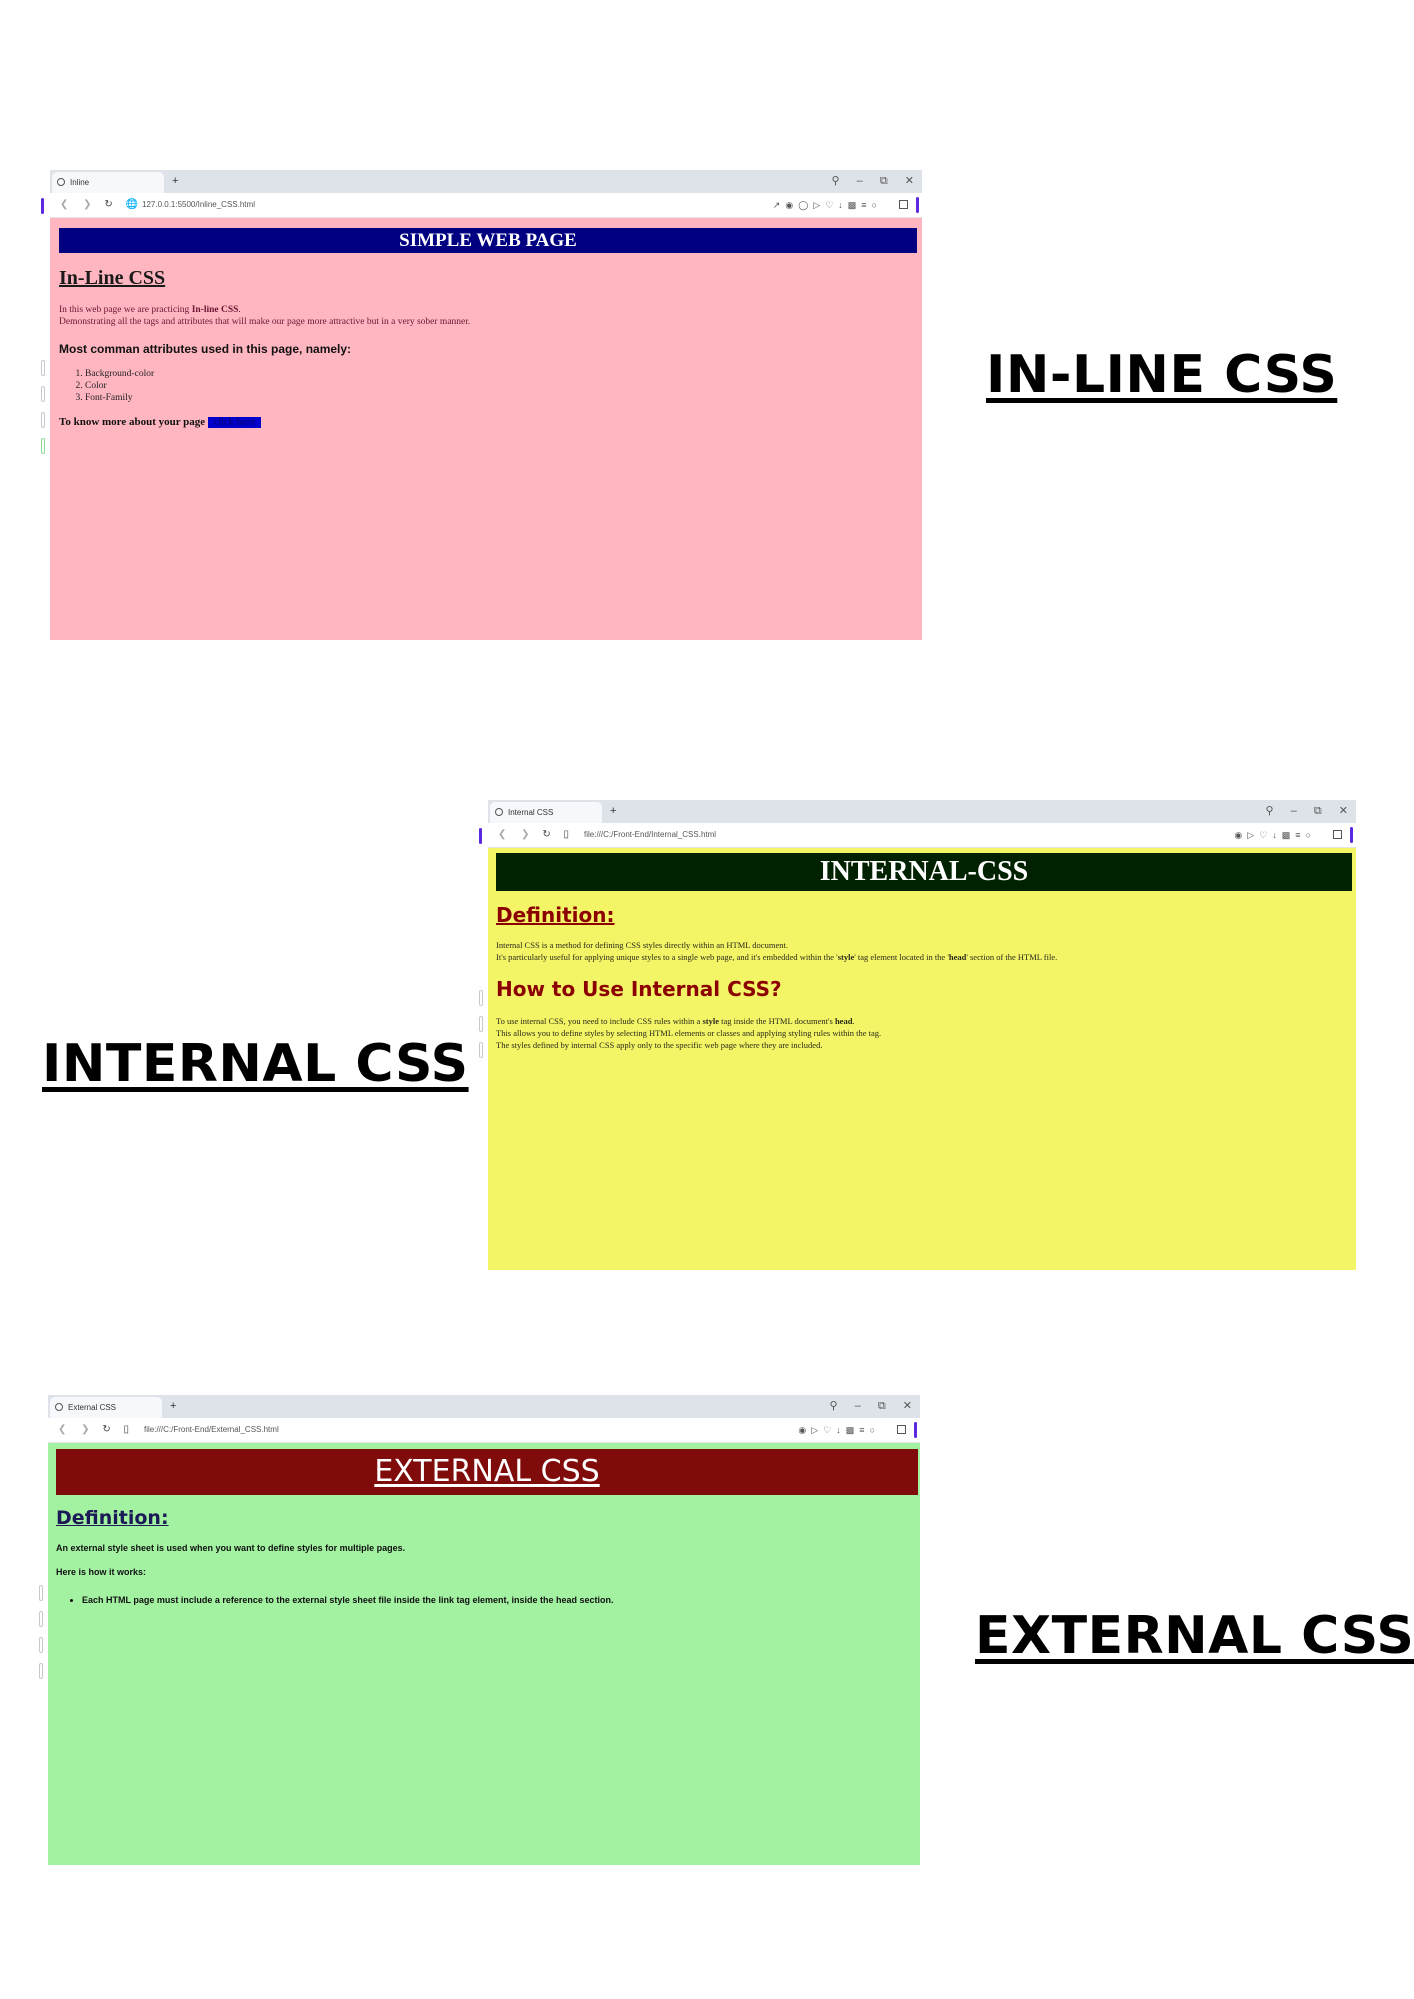 This screenshot has height=1999, width=1414. What do you see at coordinates (501, 398) in the screenshot?
I see `list-item: Font-Family` at bounding box center [501, 398].